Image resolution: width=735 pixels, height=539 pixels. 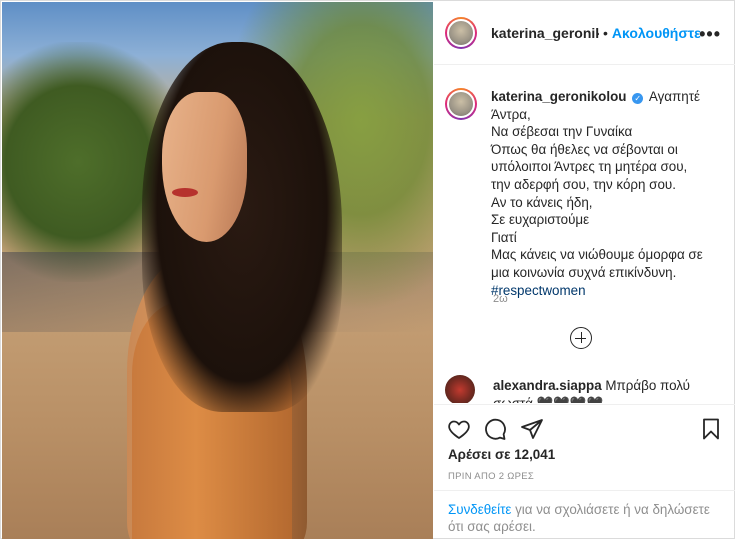 I want to click on comment-body-line2: σωστά 🖤🖤🖤🖤, so click(x=606, y=399).